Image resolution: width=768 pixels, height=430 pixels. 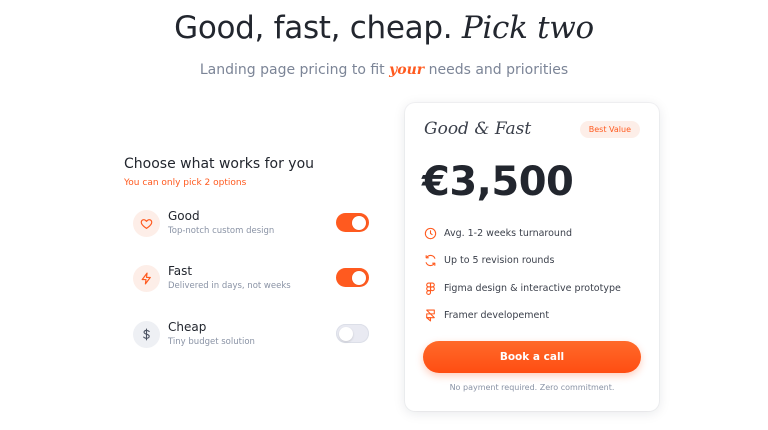 I want to click on feature-text: Framer developement, so click(x=497, y=315).